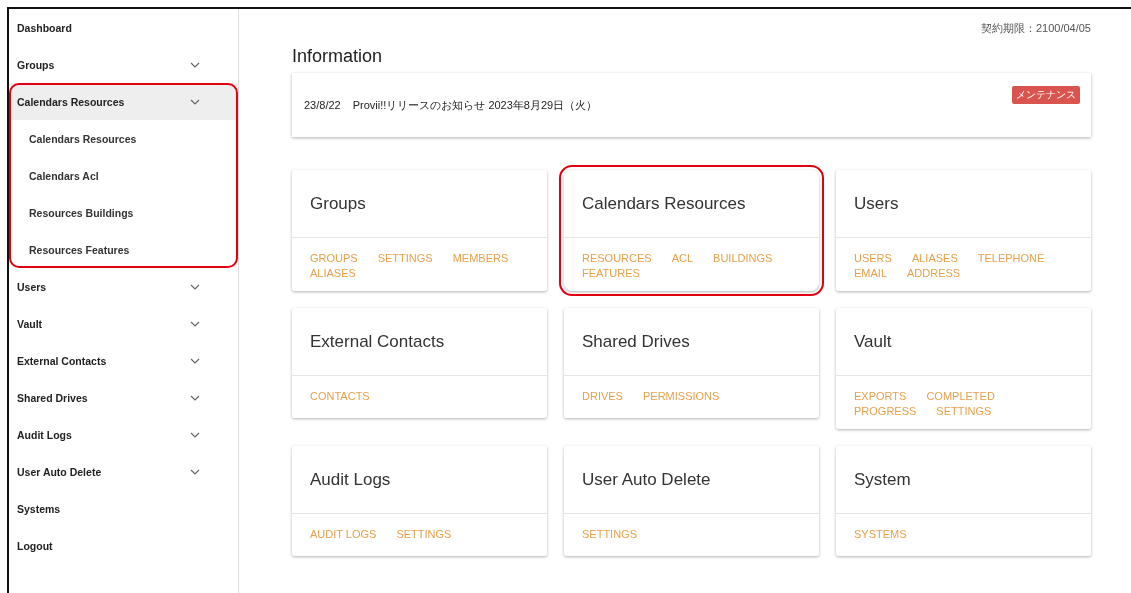  I want to click on sidebar-item: Calendars Resources, so click(123, 101).